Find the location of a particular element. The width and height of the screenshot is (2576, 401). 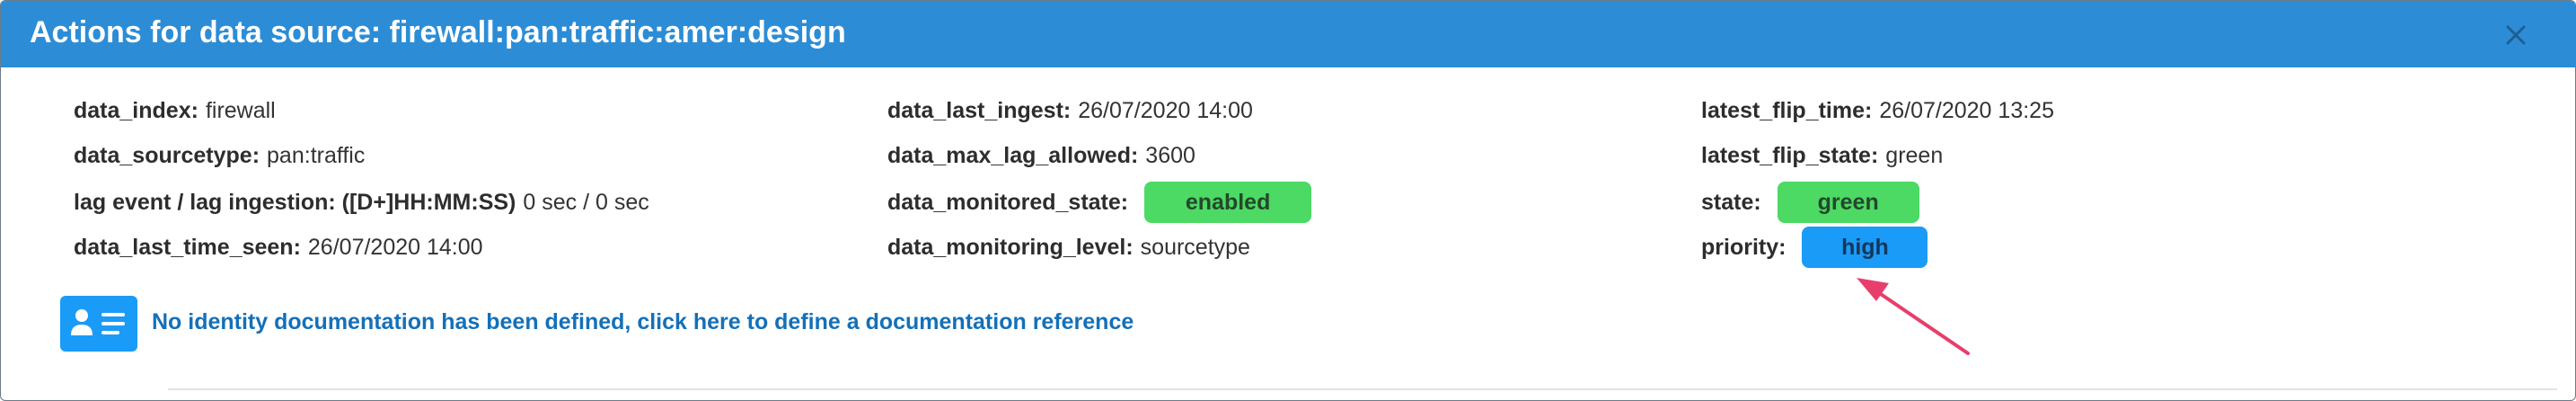

field-data-last-ingest: data_last_ingest: 26/07/2020 14:00 is located at coordinates (1070, 110).